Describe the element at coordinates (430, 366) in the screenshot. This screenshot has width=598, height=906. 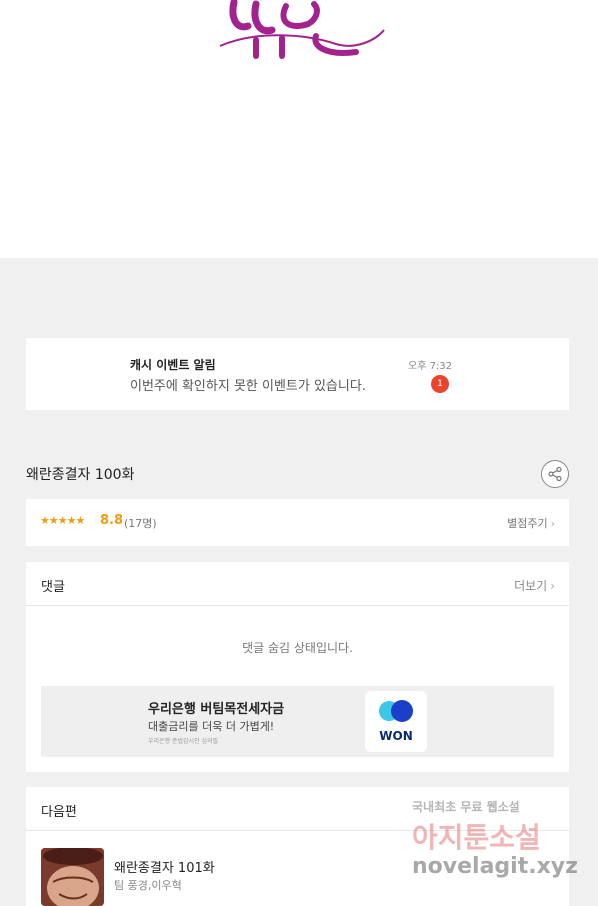
I see `notification-time: 오후 7:32` at that location.